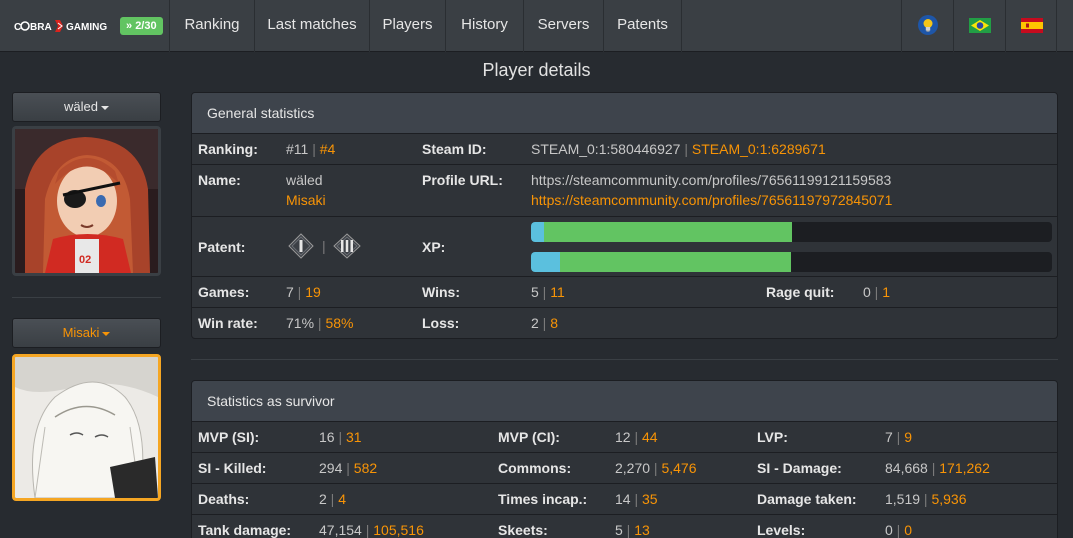 This screenshot has height=538, width=1073. I want to click on theme-toggle-button, so click(927, 26).